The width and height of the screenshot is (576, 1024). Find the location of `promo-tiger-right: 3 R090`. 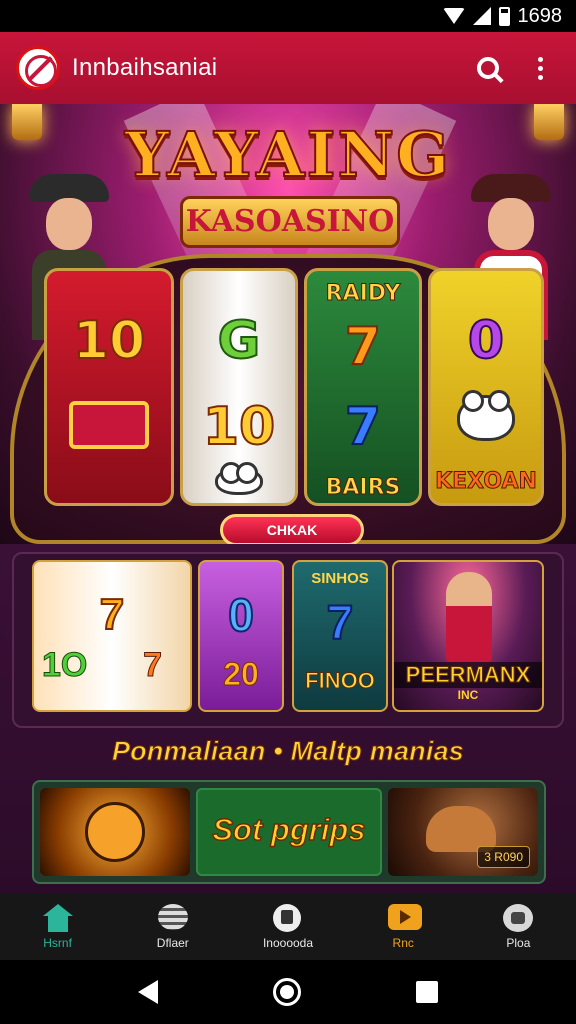

promo-tiger-right: 3 R090 is located at coordinates (463, 832).